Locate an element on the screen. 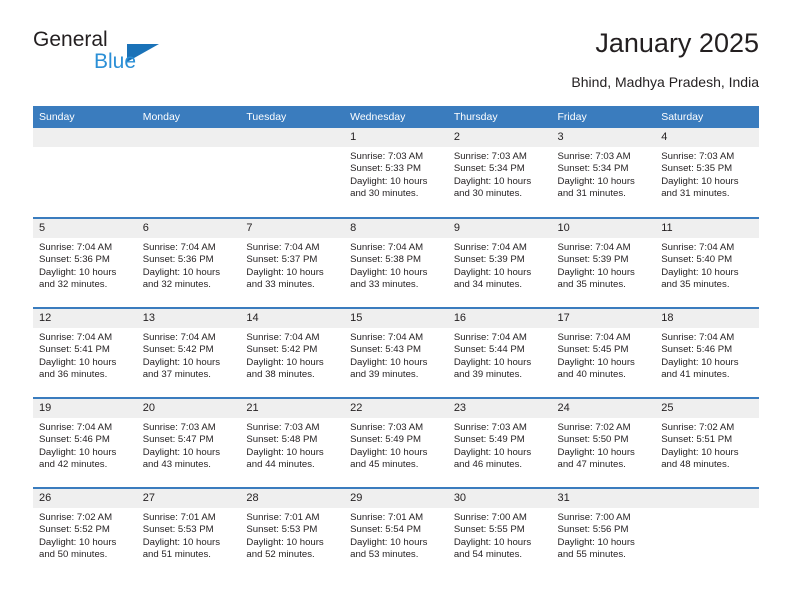 Image resolution: width=792 pixels, height=612 pixels. day-number: 27 is located at coordinates (188, 498).